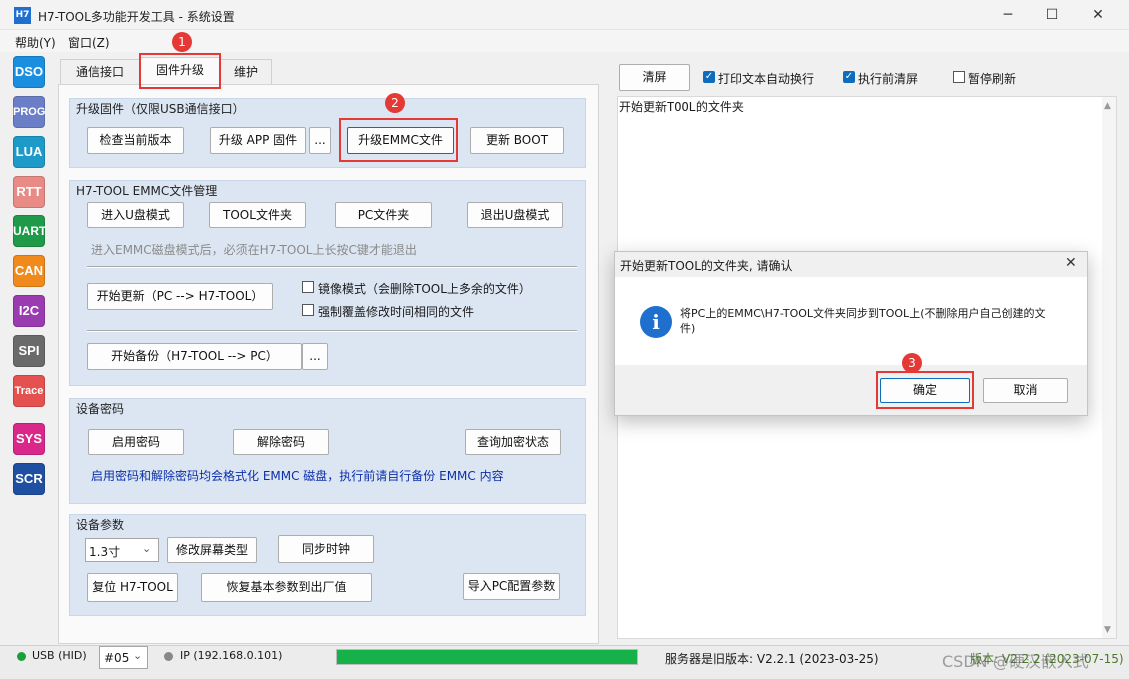 The height and width of the screenshot is (679, 1129). Describe the element at coordinates (135, 215) in the screenshot. I see `enter-udisk-button: 进入U盘模式` at that location.